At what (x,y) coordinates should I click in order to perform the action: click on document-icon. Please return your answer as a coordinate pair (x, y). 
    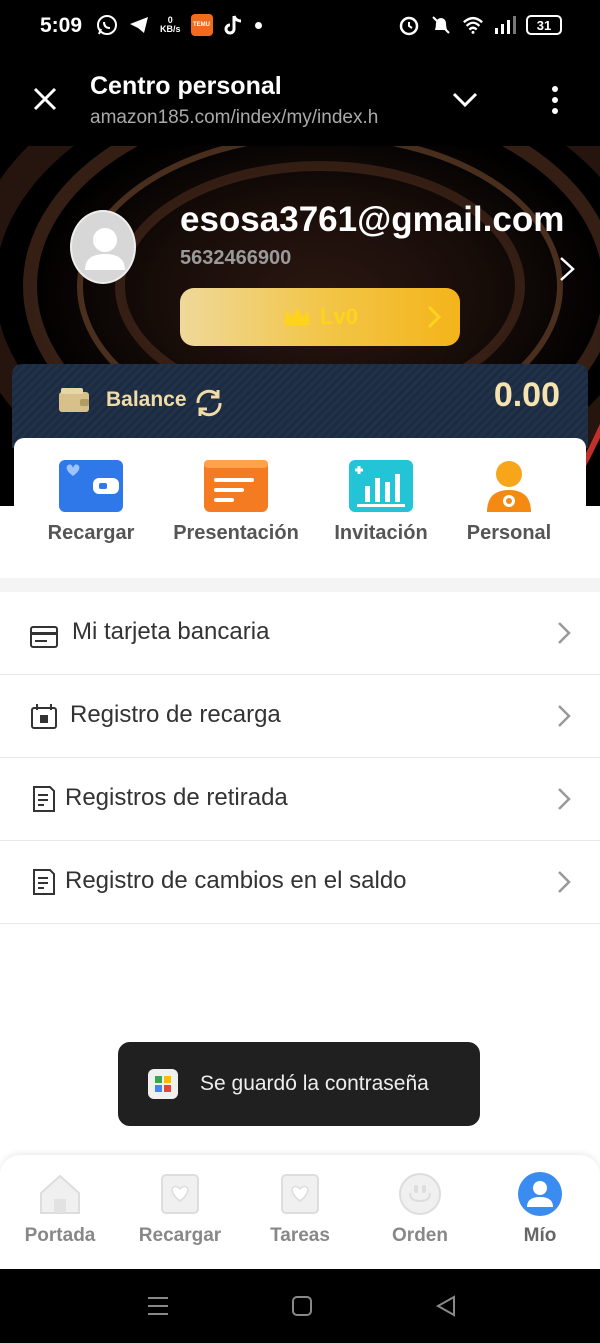
    Looking at the image, I should click on (236, 486).